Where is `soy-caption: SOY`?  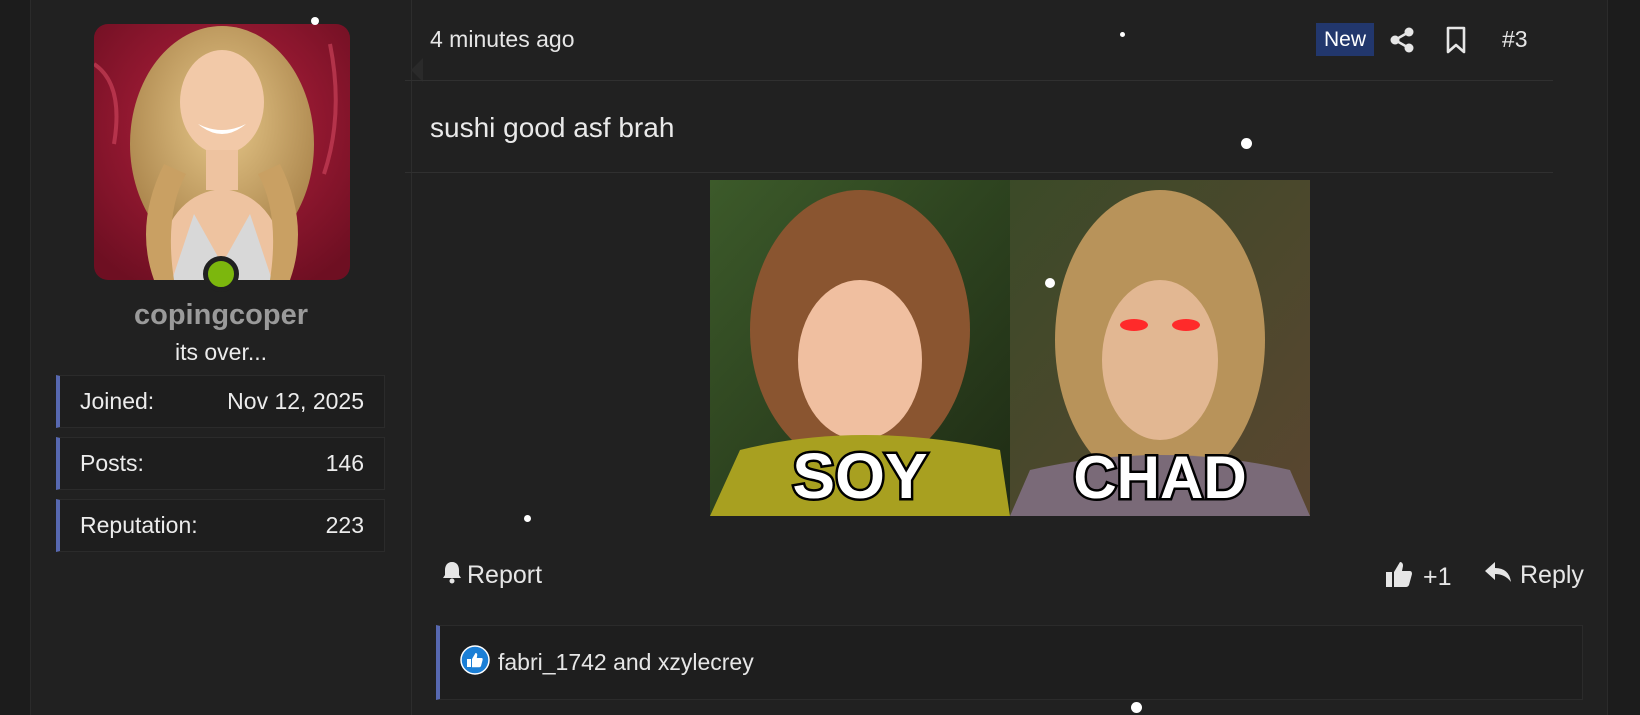 soy-caption: SOY is located at coordinates (859, 476).